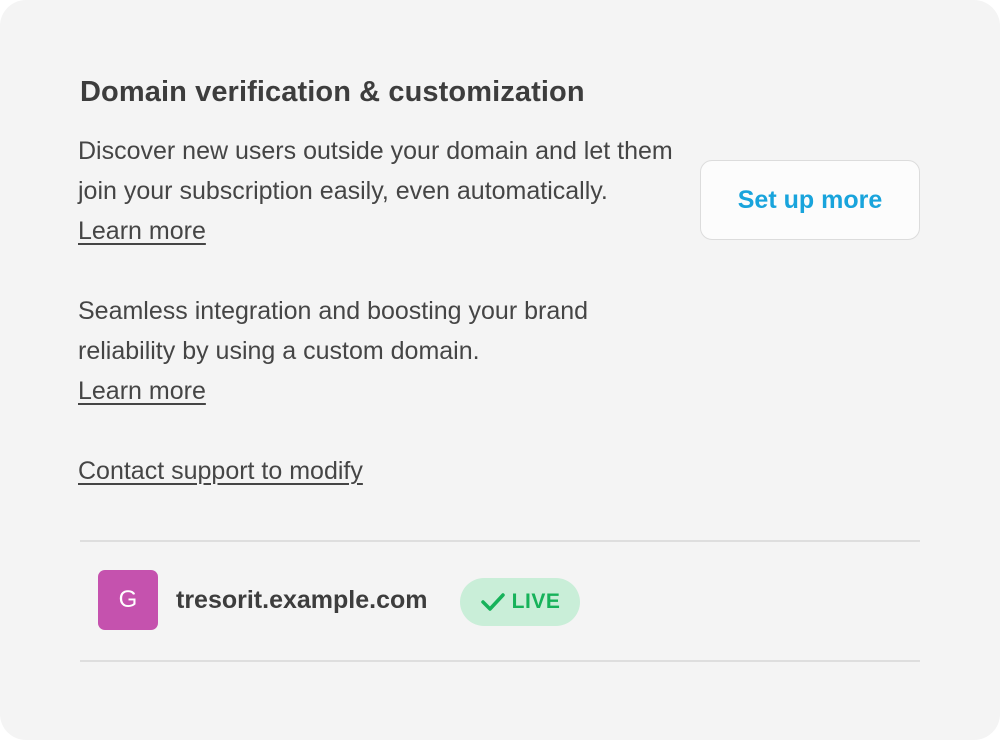 This screenshot has height=740, width=1000. What do you see at coordinates (142, 391) in the screenshot?
I see `learn-more-custom-domain-link: Learn more` at bounding box center [142, 391].